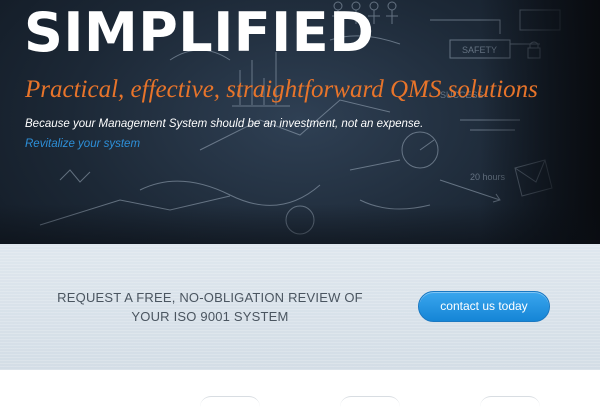  Describe the element at coordinates (484, 306) in the screenshot. I see `contact-us-button: contact us today` at that location.